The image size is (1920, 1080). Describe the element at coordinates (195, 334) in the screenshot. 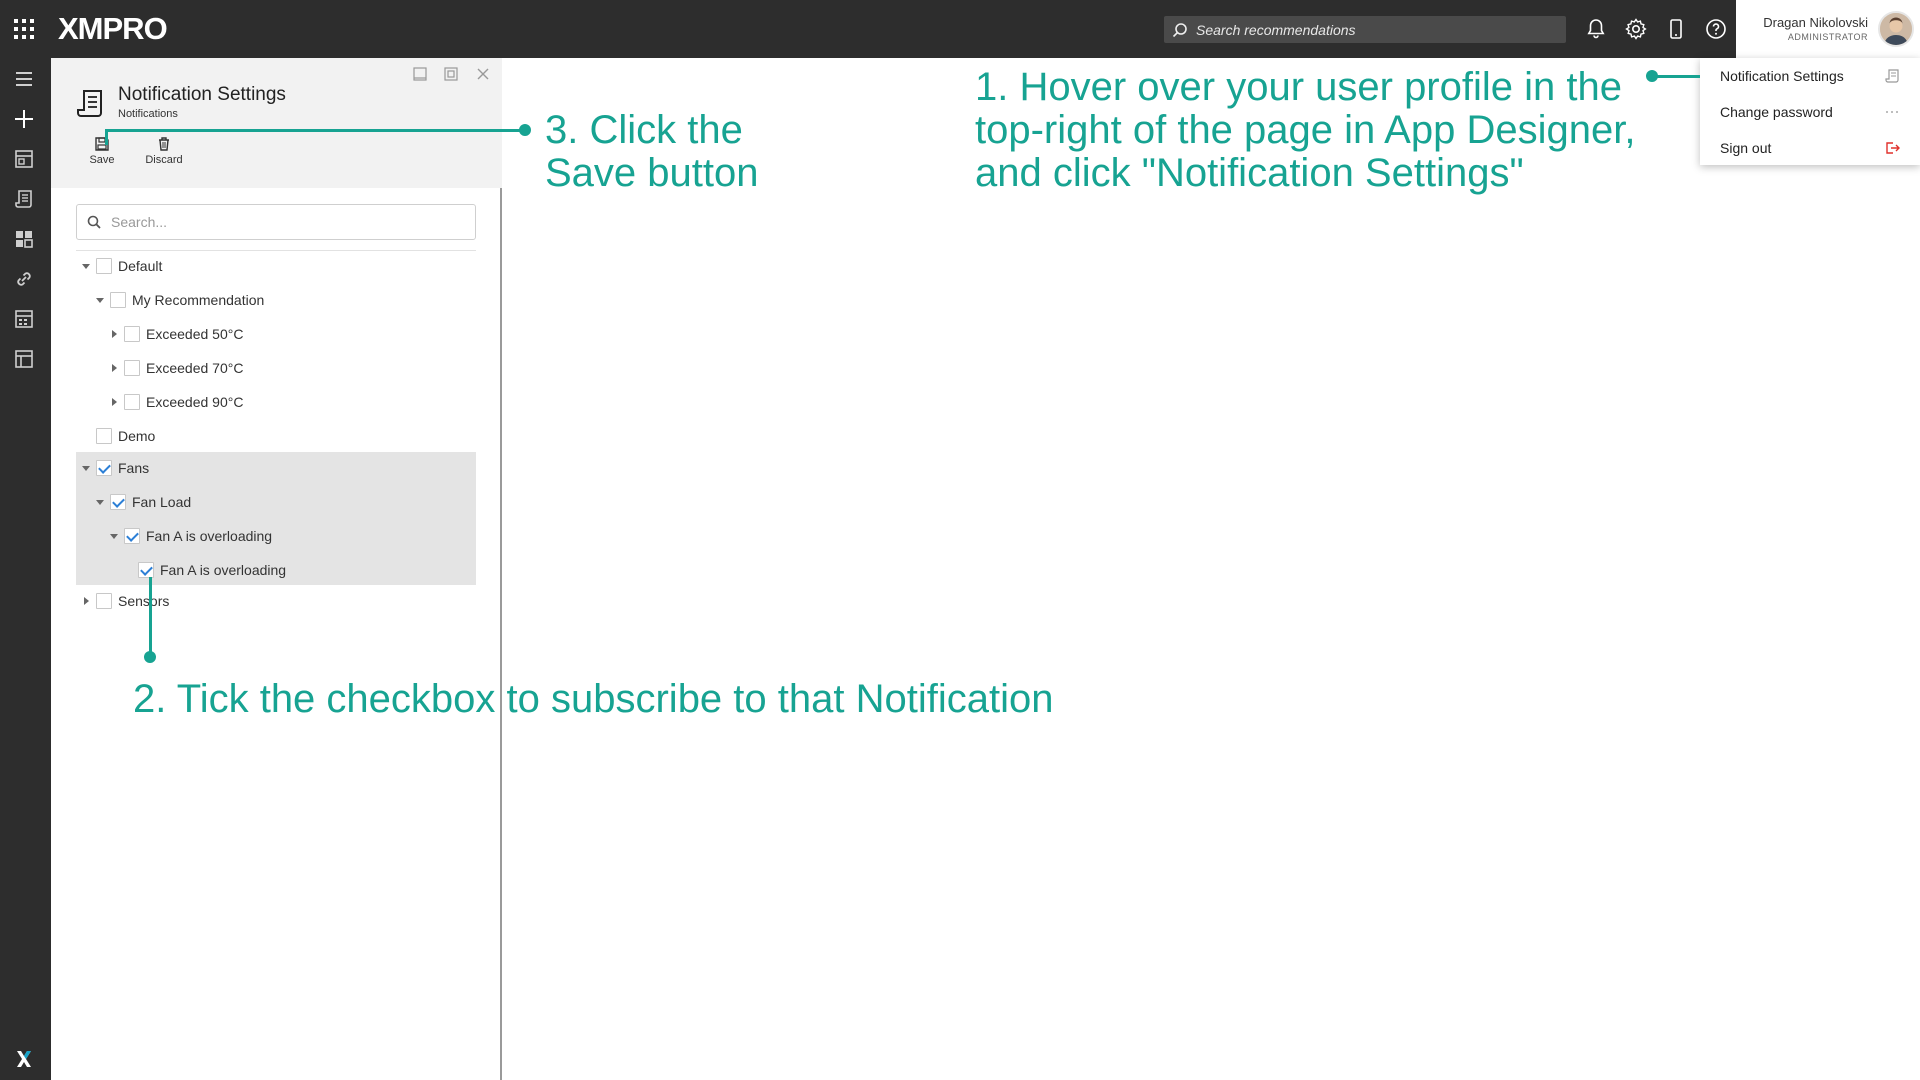

I see `tree-node-label: Exceeded 50°C` at that location.